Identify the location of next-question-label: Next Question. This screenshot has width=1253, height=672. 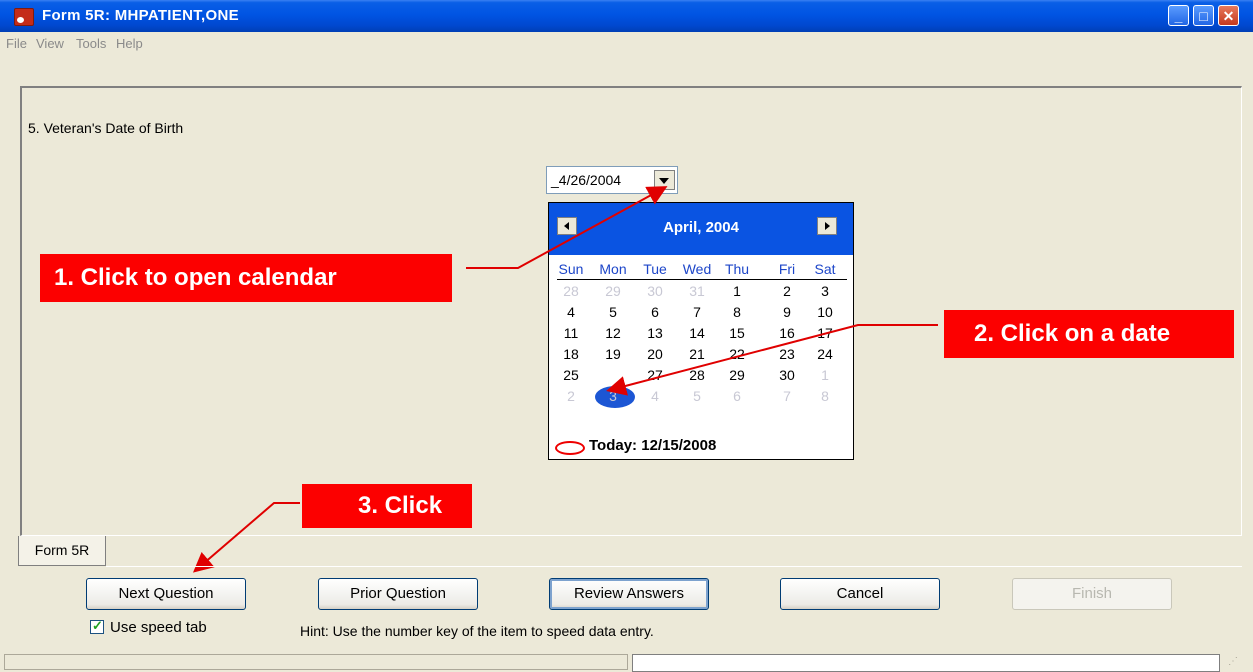
(166, 593).